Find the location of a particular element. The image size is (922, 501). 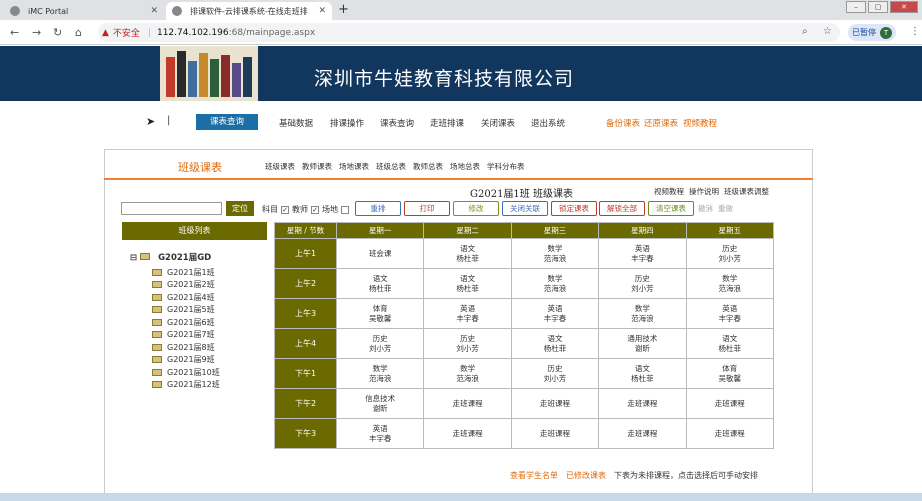

class-item: G2021届6班 is located at coordinates (175, 322).